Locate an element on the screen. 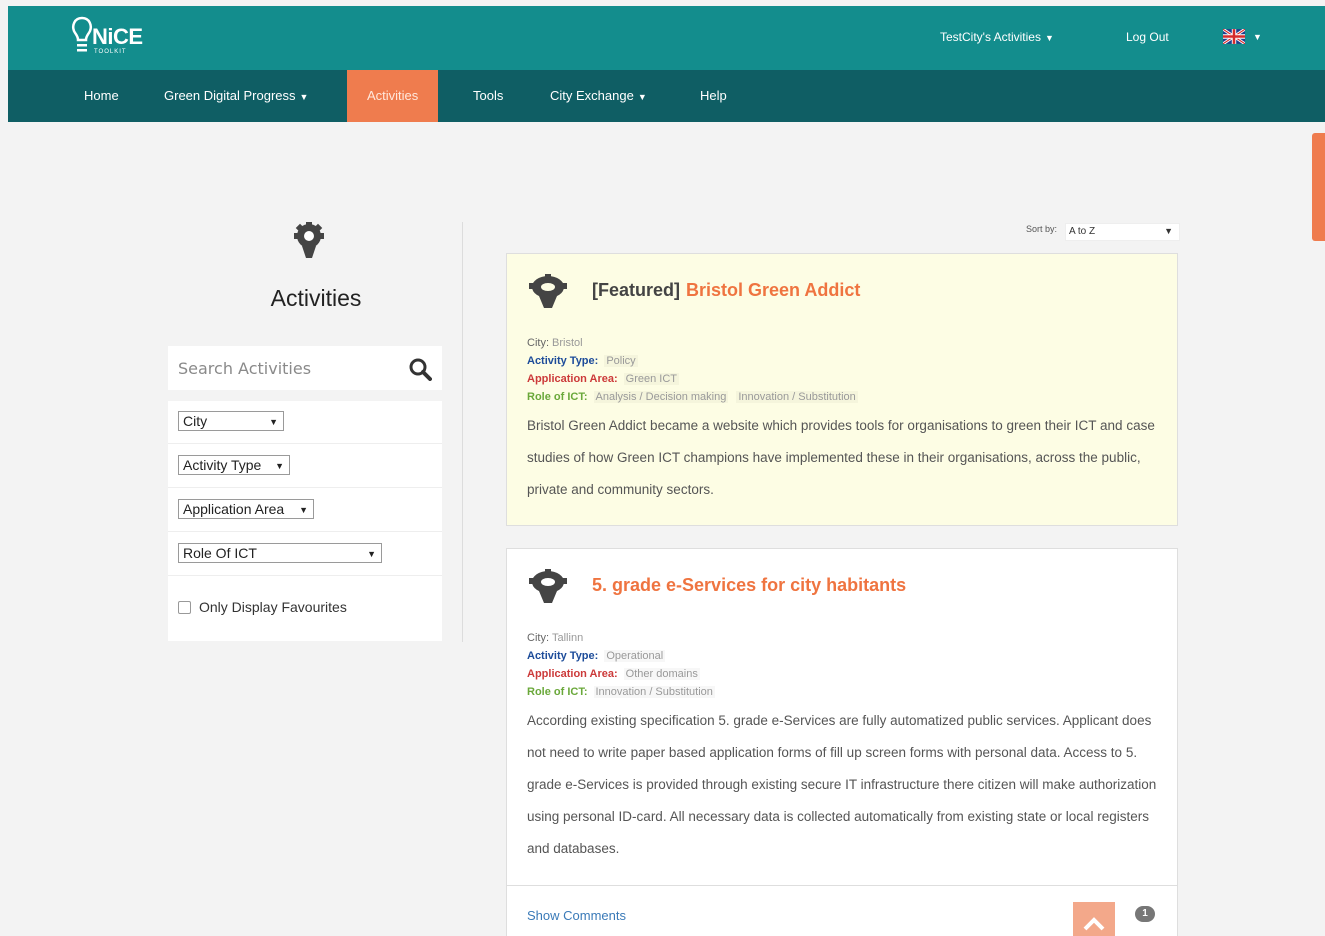 Image resolution: width=1325 pixels, height=936 pixels. sidebar-divider is located at coordinates (462, 432).